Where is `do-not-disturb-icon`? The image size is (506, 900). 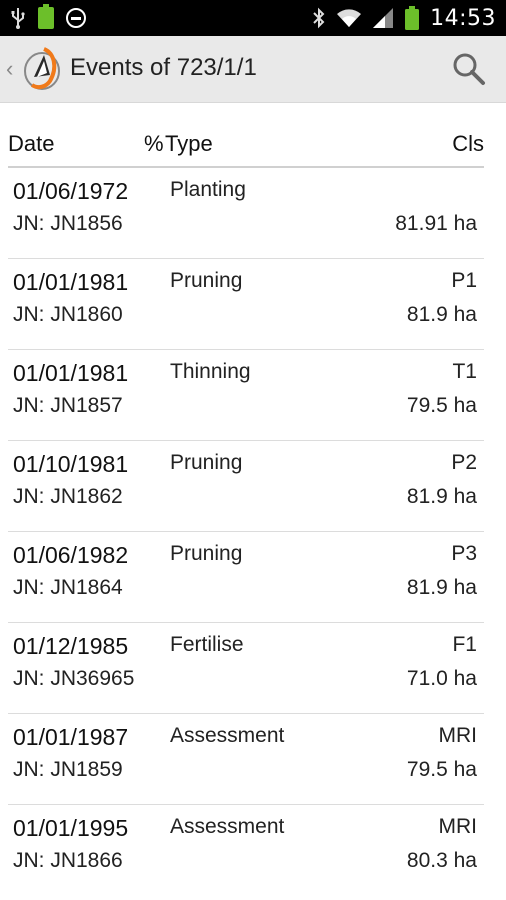
do-not-disturb-icon is located at coordinates (76, 18).